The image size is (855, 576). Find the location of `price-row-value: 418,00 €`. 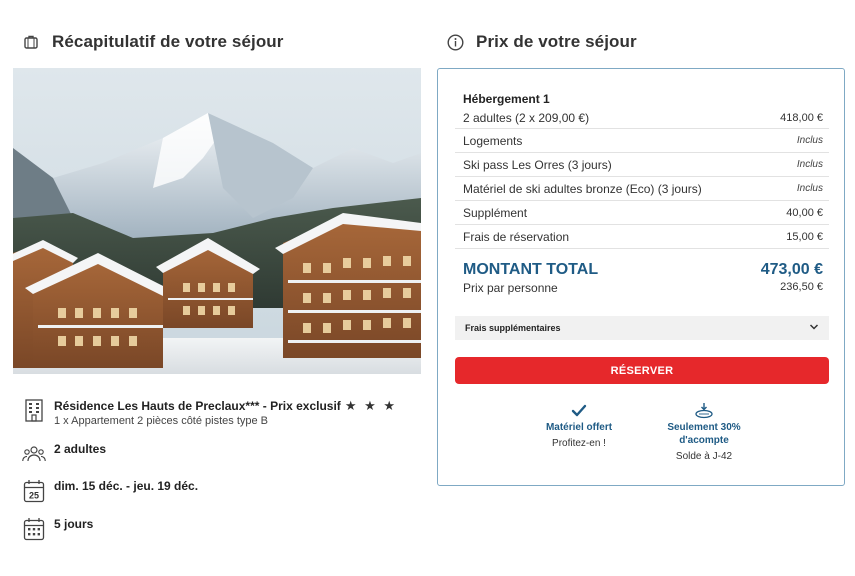

price-row-value: 418,00 € is located at coordinates (801, 117).